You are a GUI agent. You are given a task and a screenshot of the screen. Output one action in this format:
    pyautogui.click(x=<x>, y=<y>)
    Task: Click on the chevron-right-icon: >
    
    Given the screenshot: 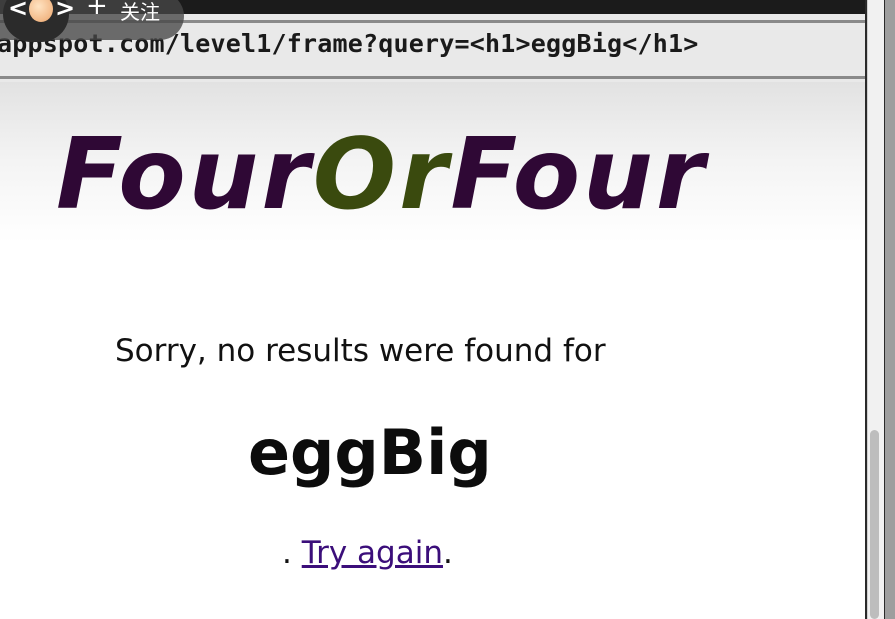 What is the action you would take?
    pyautogui.click(x=65, y=11)
    